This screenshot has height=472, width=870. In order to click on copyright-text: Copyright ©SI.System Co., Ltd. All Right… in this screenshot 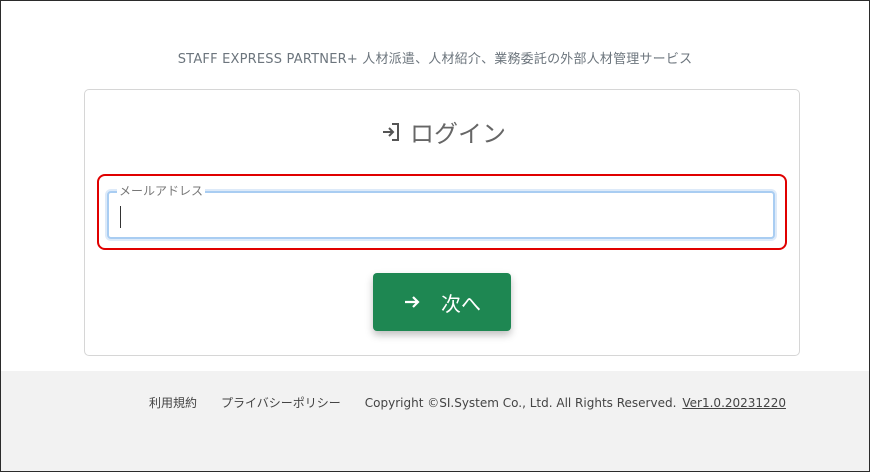, I will do `click(520, 402)`.